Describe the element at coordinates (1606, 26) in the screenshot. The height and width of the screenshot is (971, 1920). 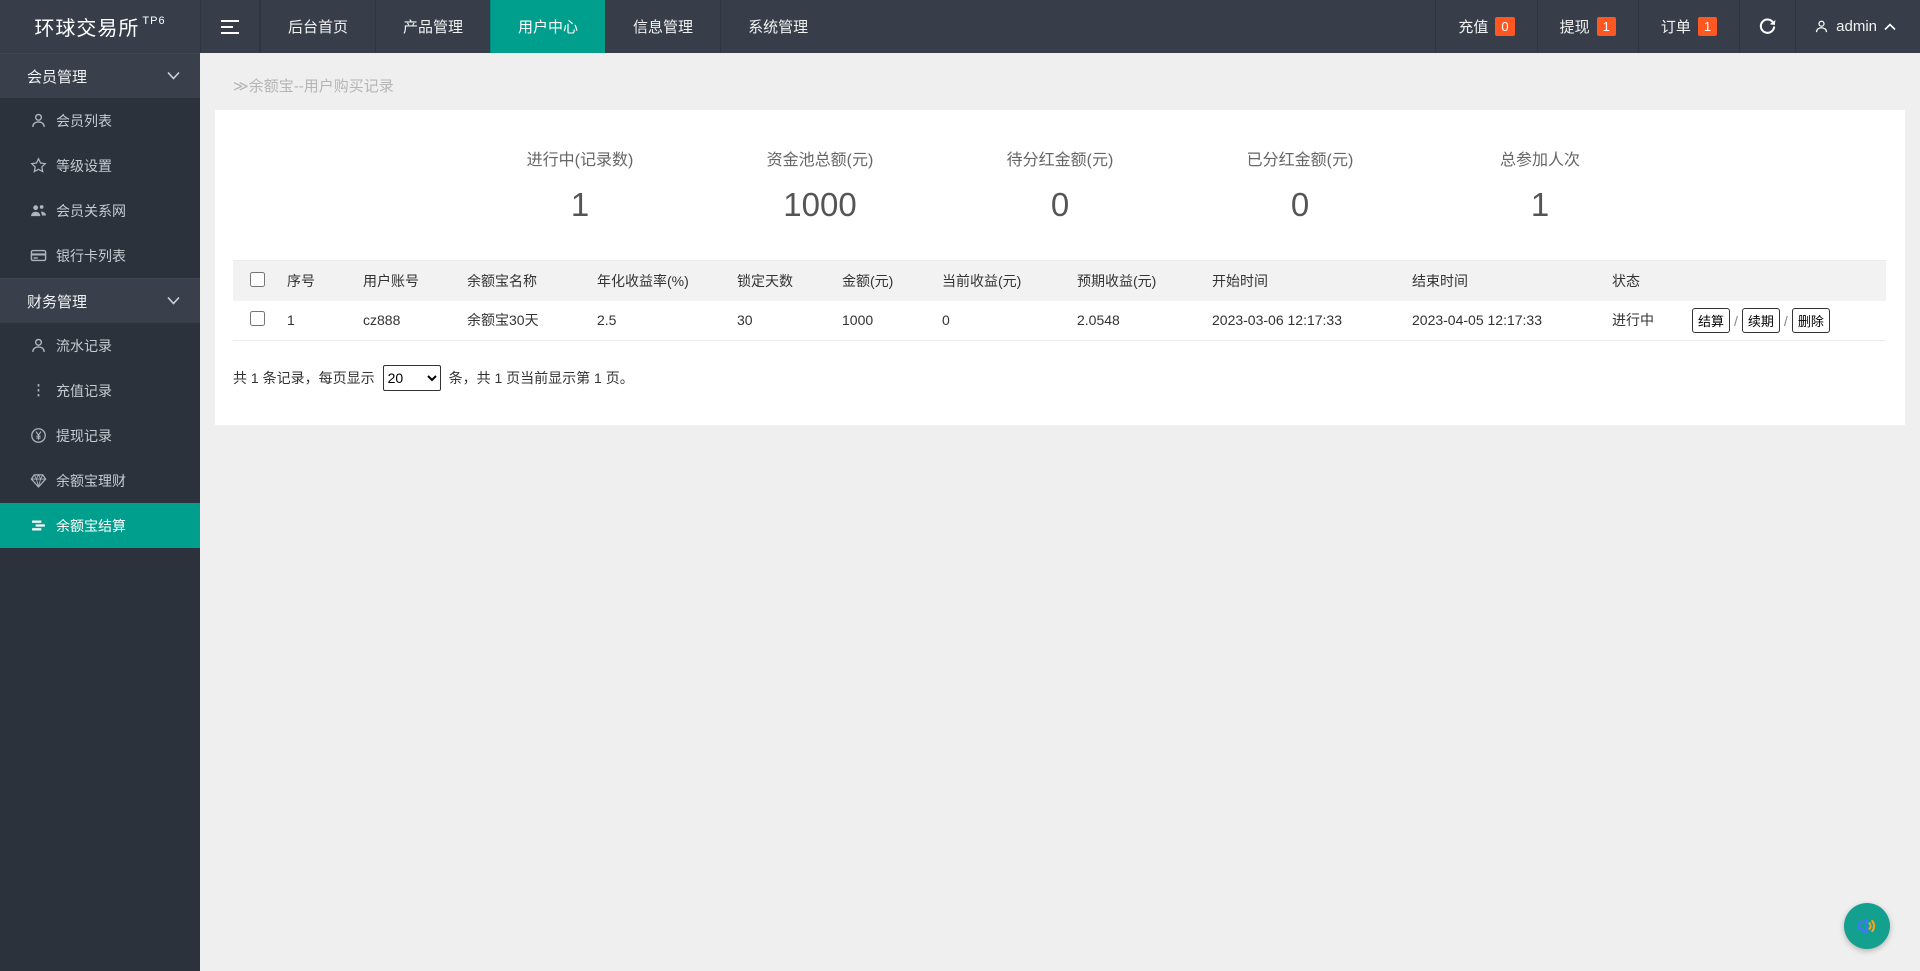
I see `withdraw-count-badge: 1` at that location.